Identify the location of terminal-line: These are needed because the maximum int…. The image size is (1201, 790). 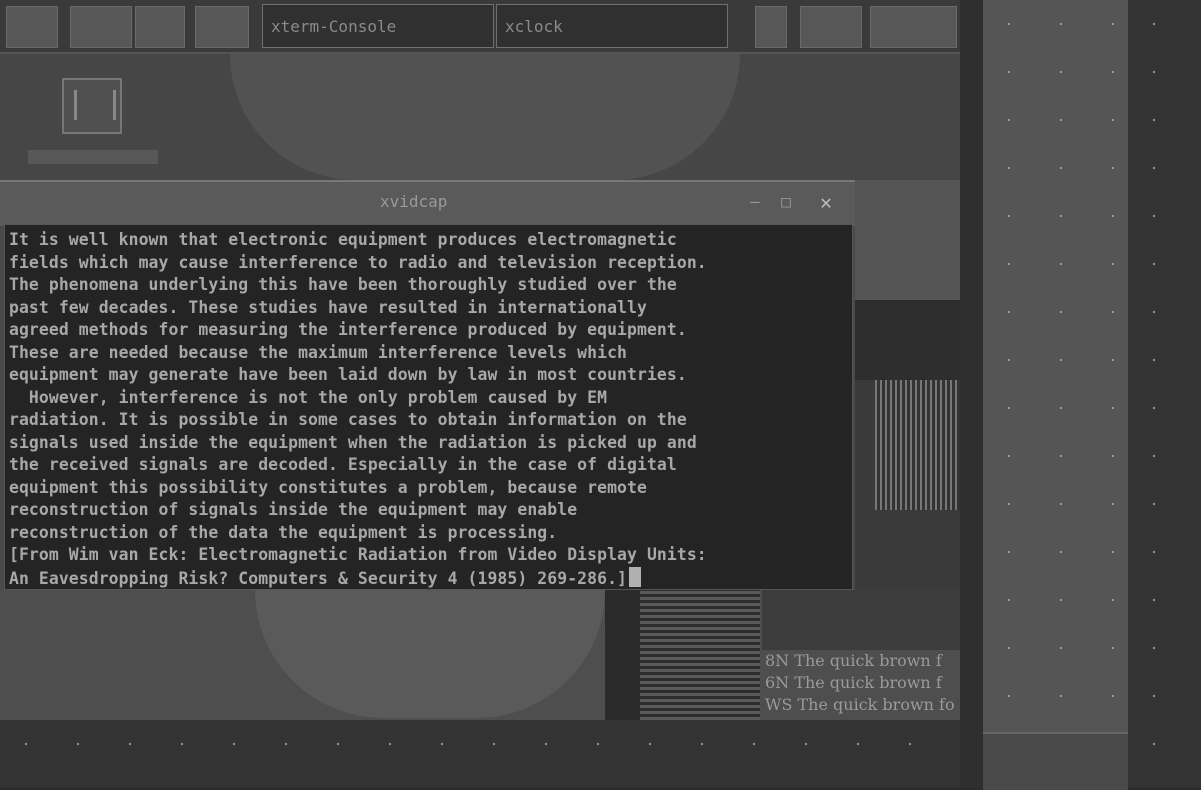
(318, 352).